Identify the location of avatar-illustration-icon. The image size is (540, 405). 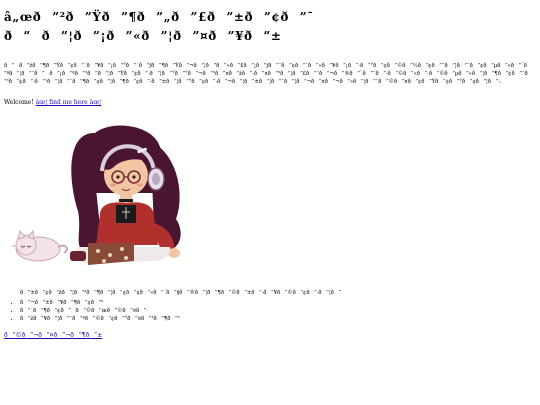
(96, 195).